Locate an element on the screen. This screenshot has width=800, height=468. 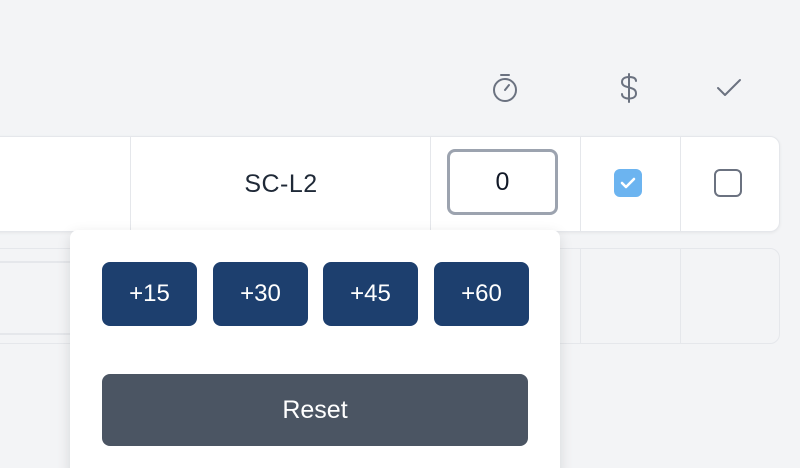
row-placeholder is located at coordinates (35, 298).